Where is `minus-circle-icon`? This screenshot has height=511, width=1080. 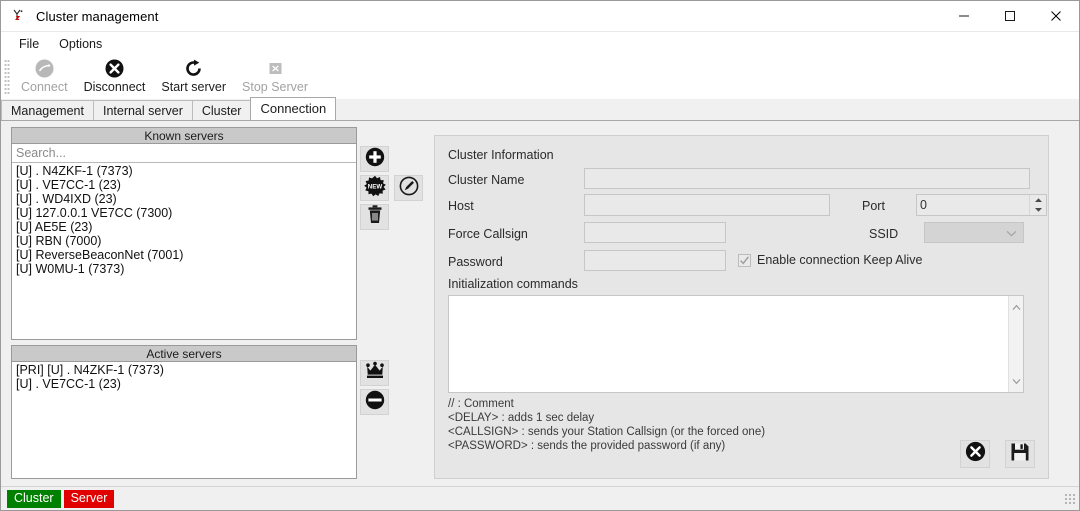 minus-circle-icon is located at coordinates (375, 402).